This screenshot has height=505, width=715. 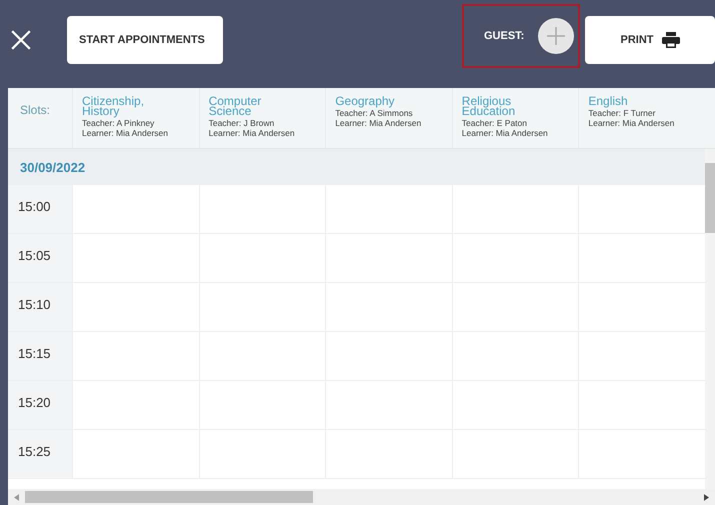 What do you see at coordinates (374, 113) in the screenshot?
I see `teacher-text: Teacher: A Simmons` at bounding box center [374, 113].